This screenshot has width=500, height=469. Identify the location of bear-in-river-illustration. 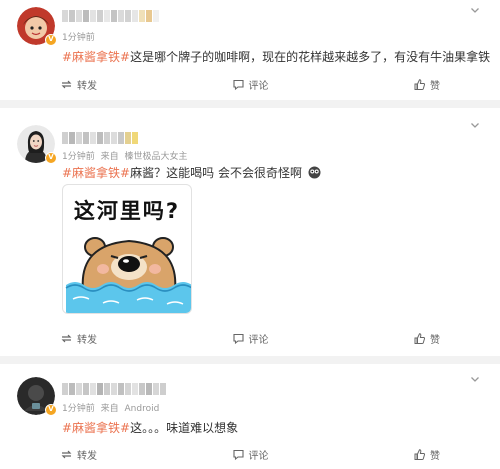
(128, 275).